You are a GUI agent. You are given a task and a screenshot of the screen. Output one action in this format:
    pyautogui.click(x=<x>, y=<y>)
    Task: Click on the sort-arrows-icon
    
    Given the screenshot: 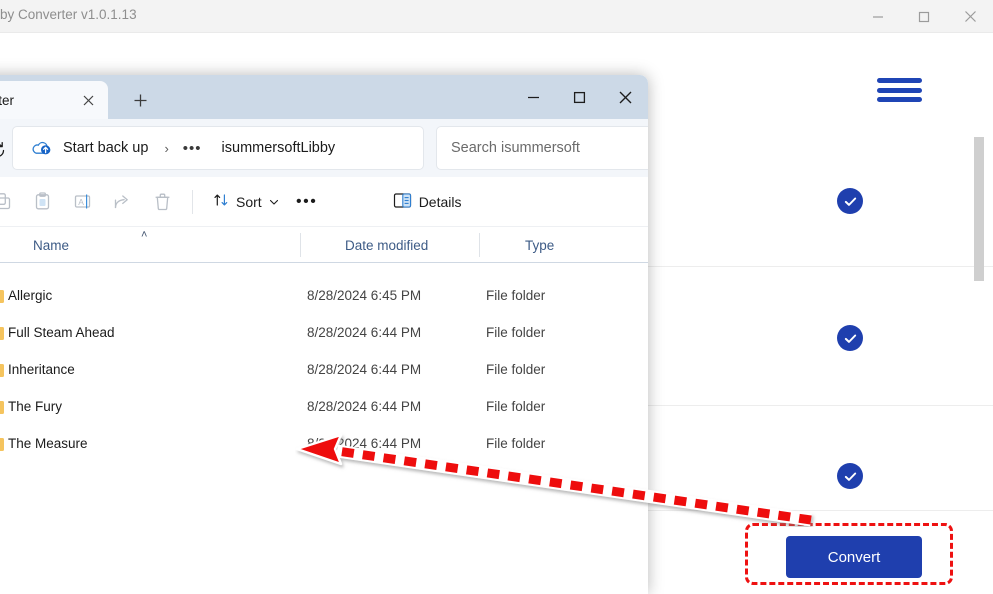 What is the action you would take?
    pyautogui.click(x=221, y=201)
    